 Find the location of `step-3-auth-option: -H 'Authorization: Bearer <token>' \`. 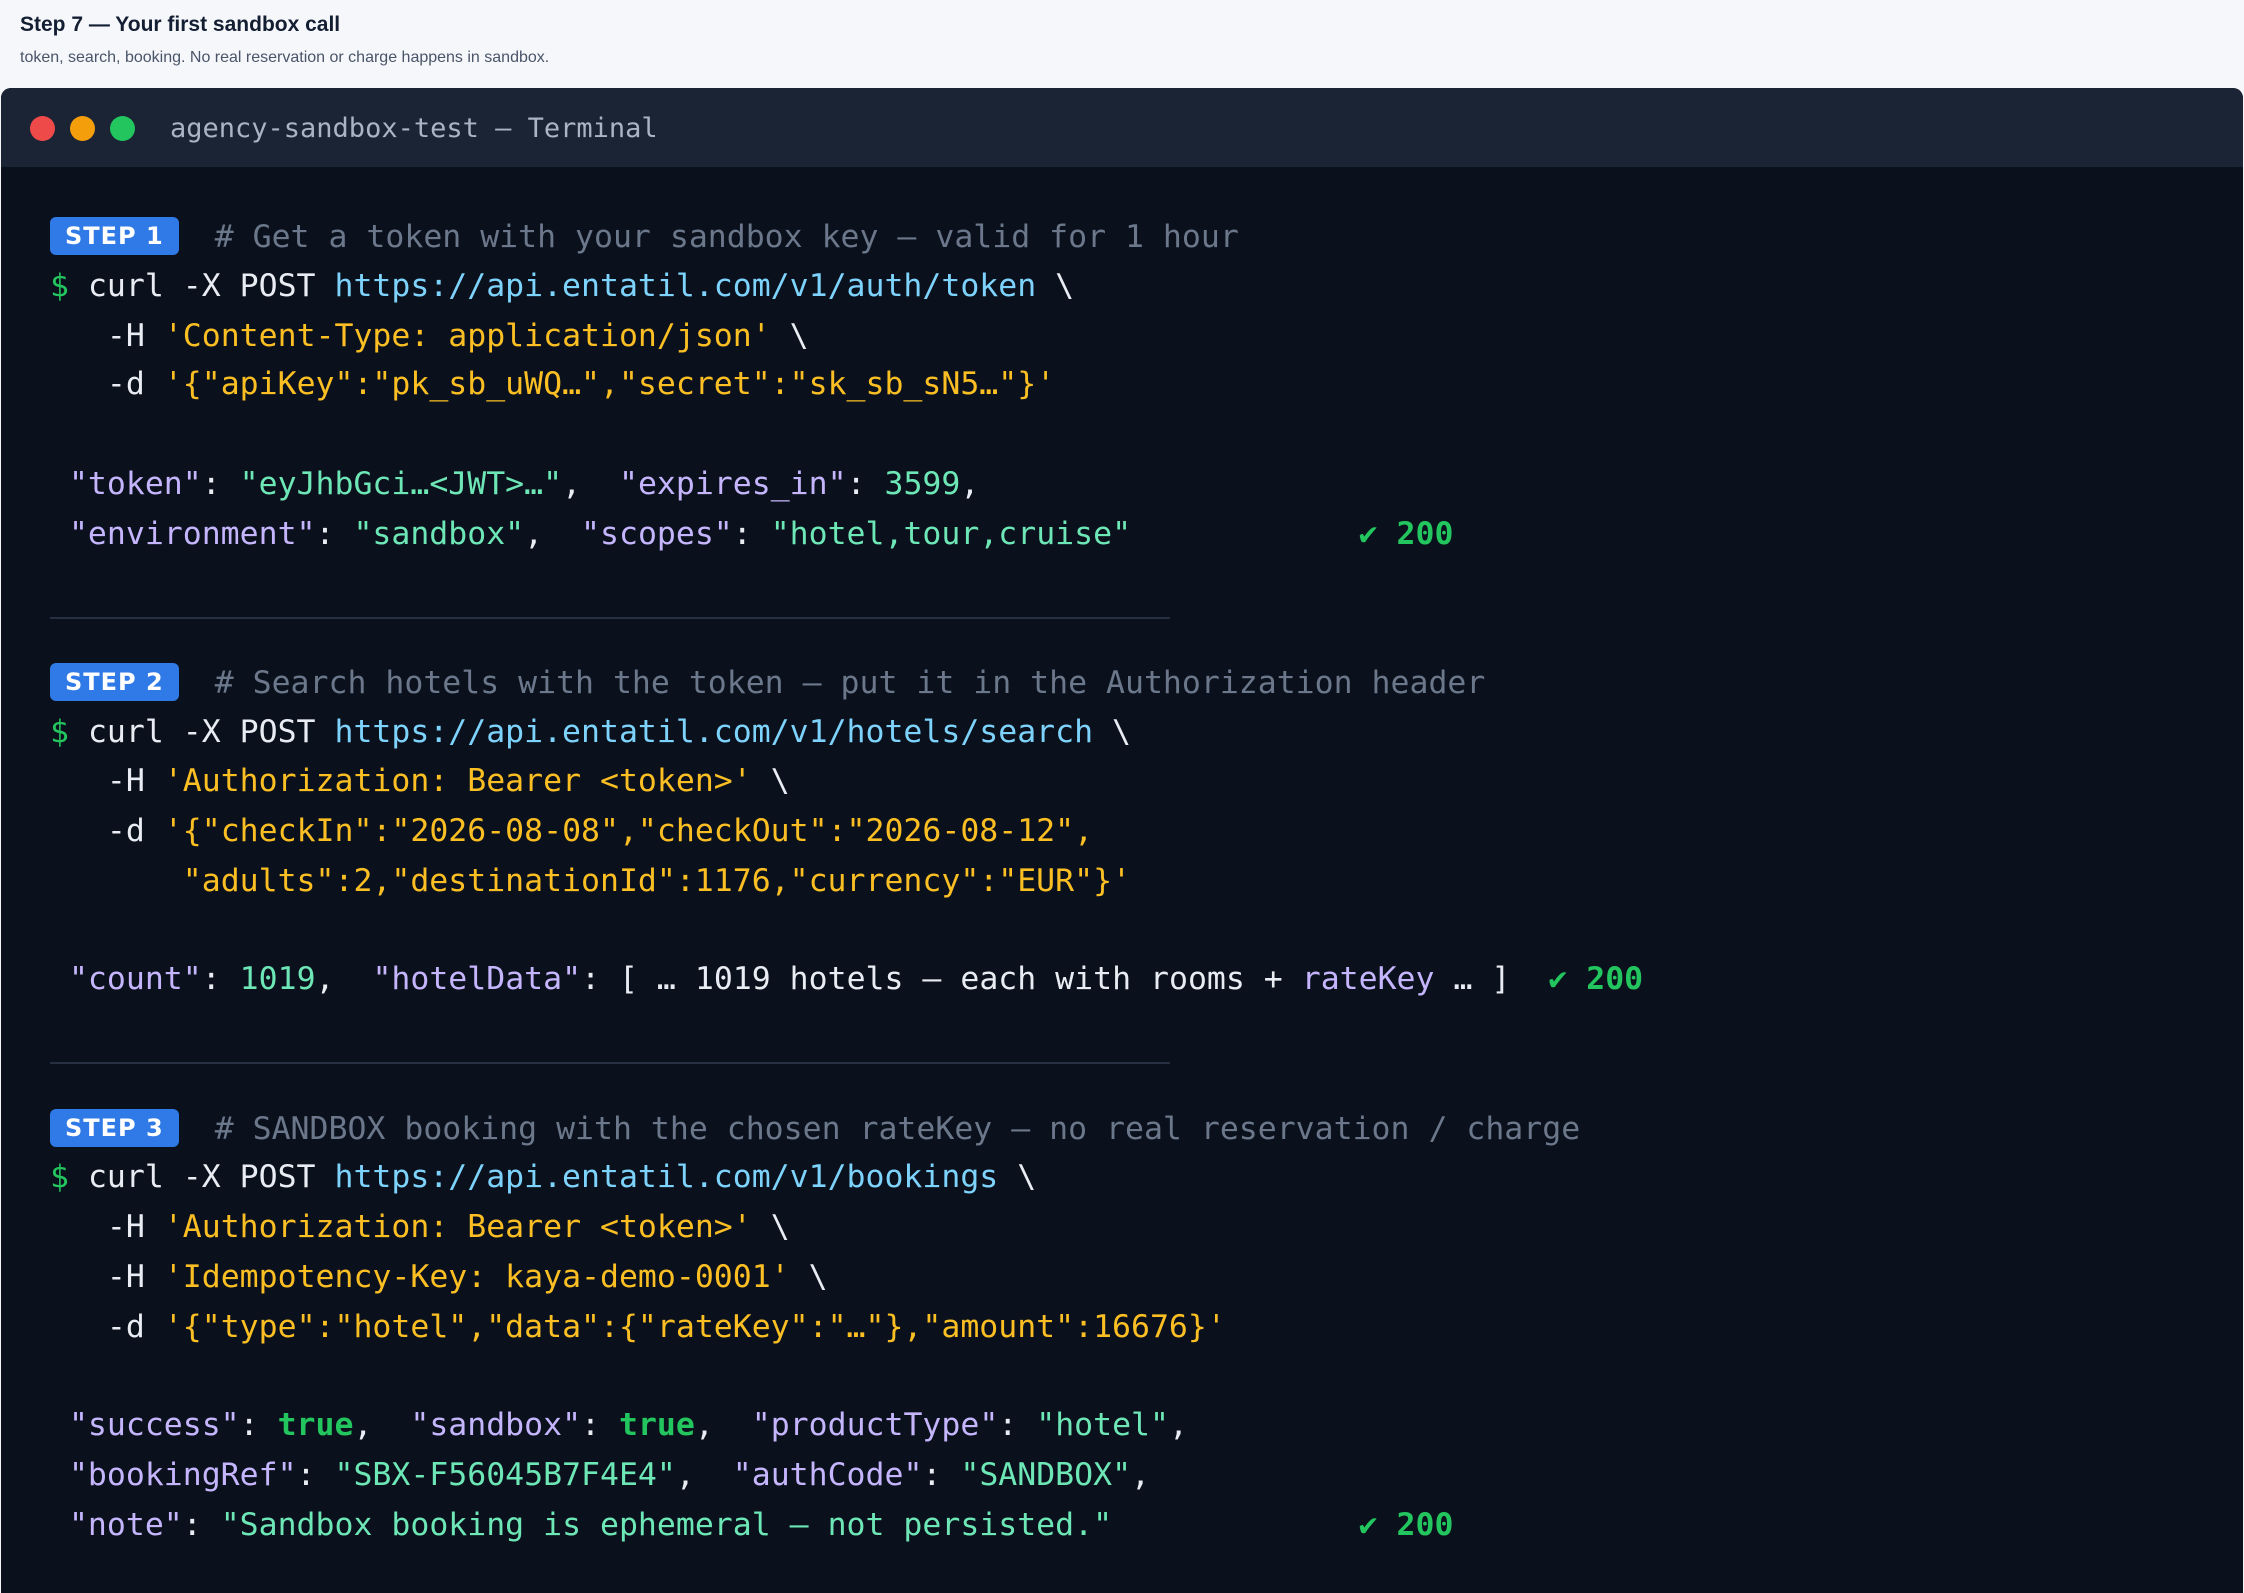

step-3-auth-option: -H 'Authorization: Bearer <token>' \ is located at coordinates (420, 1227).